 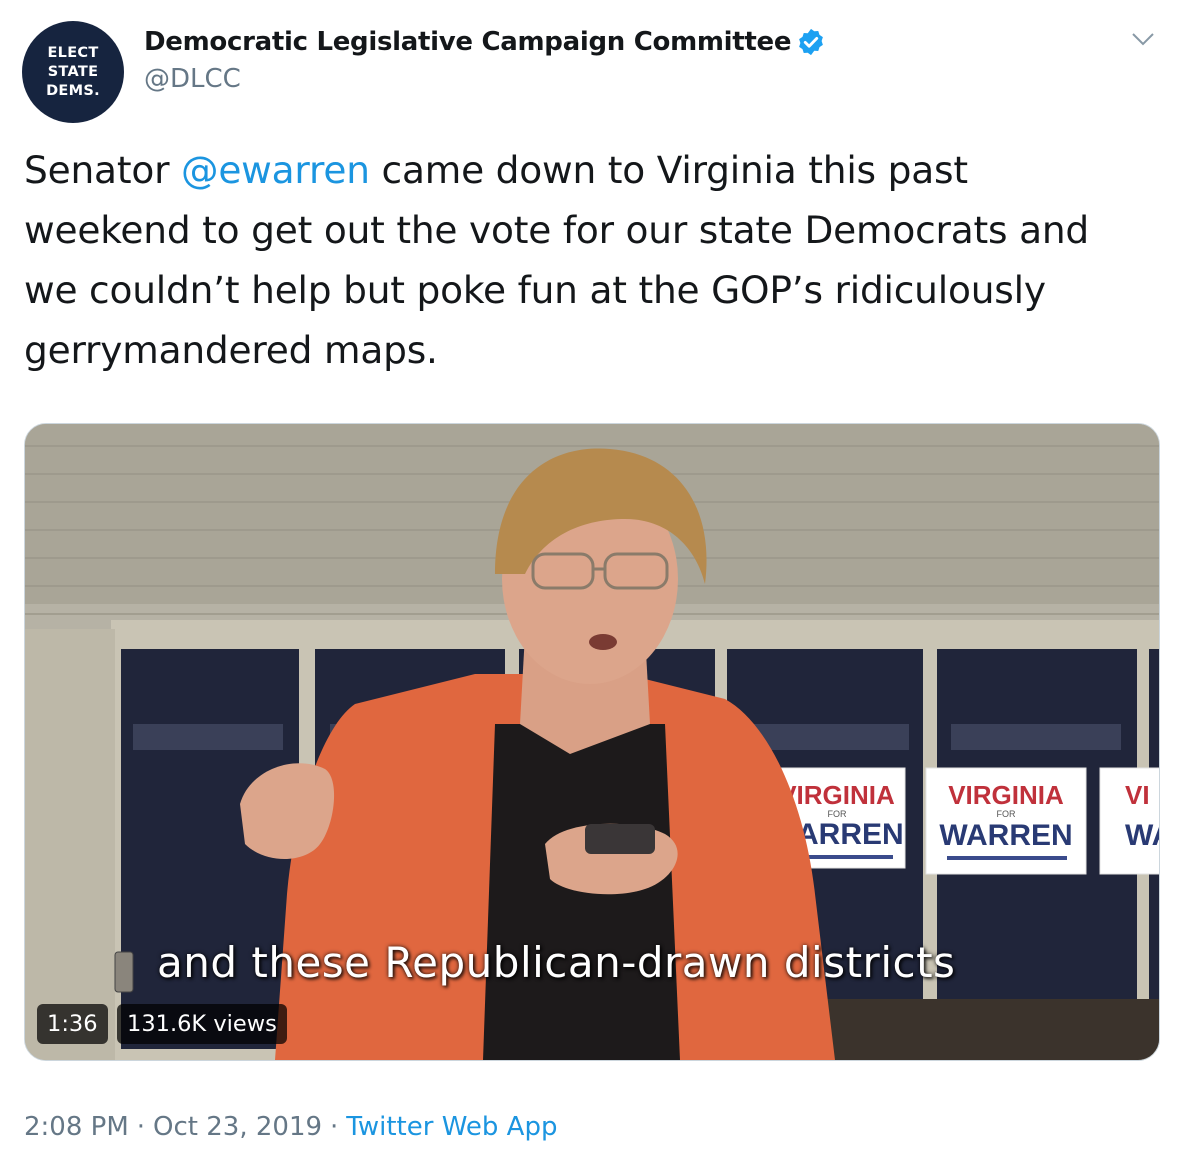 What do you see at coordinates (72, 1024) in the screenshot?
I see `video-duration-badge: 1:36` at bounding box center [72, 1024].